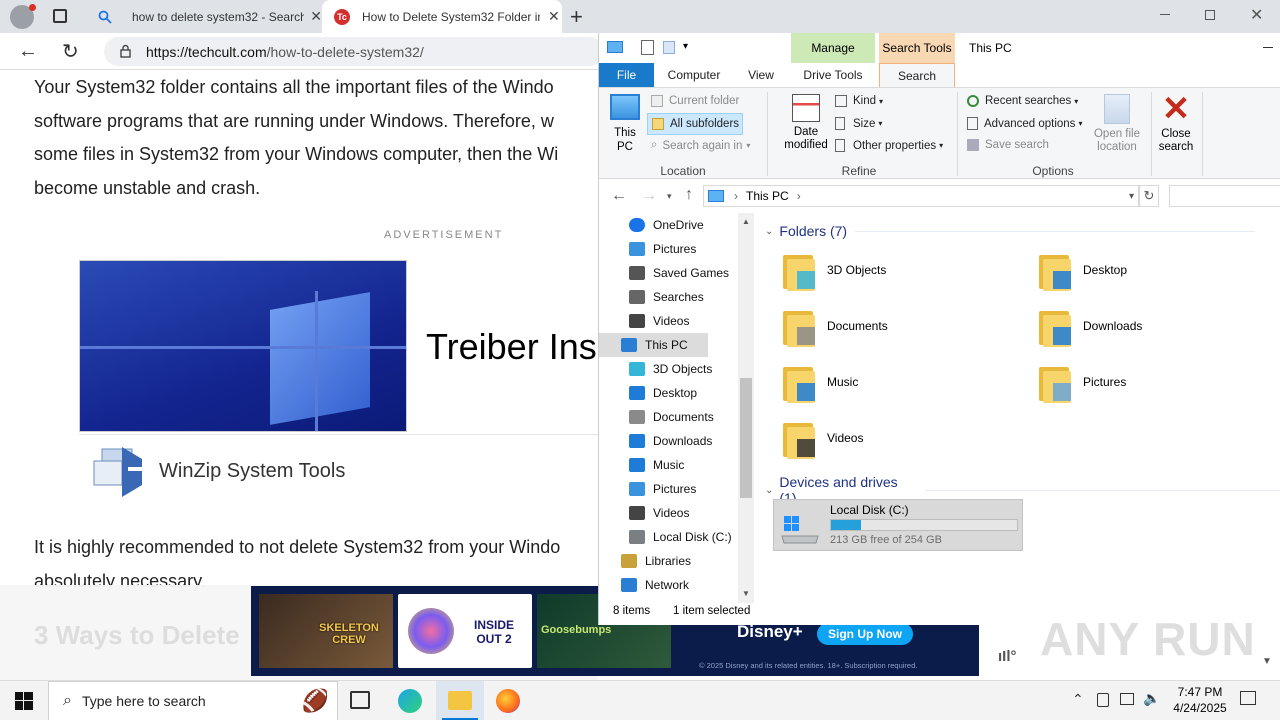 The image size is (1280, 720). What do you see at coordinates (869, 510) in the screenshot?
I see `drive-label: Local Disk (C:)` at bounding box center [869, 510].